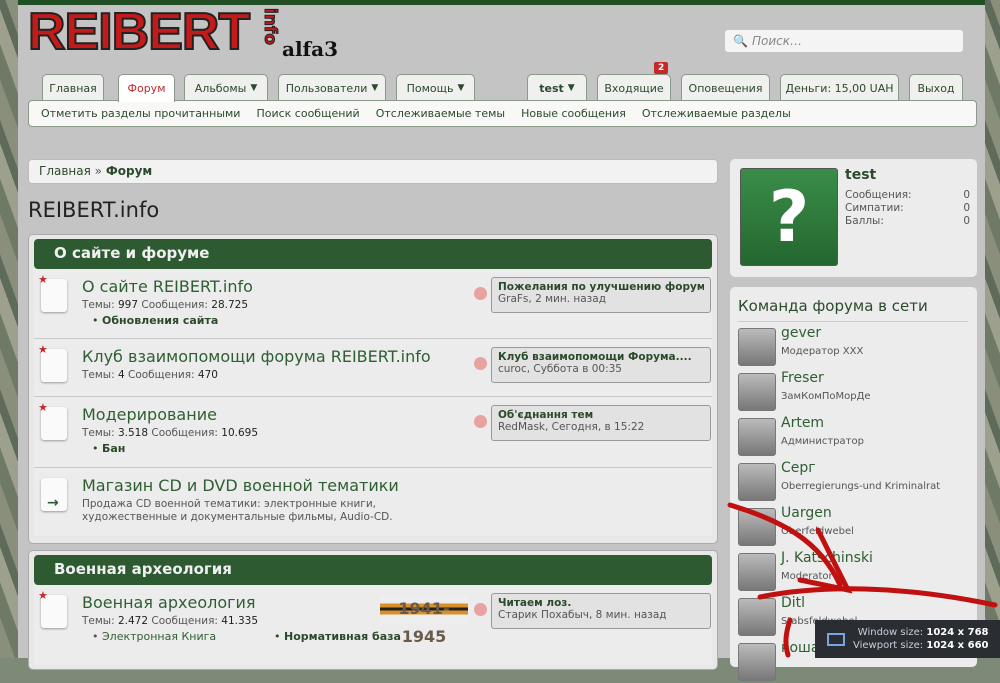 The height and width of the screenshot is (683, 1000). I want to click on tab-forum: Форум, so click(146, 88).